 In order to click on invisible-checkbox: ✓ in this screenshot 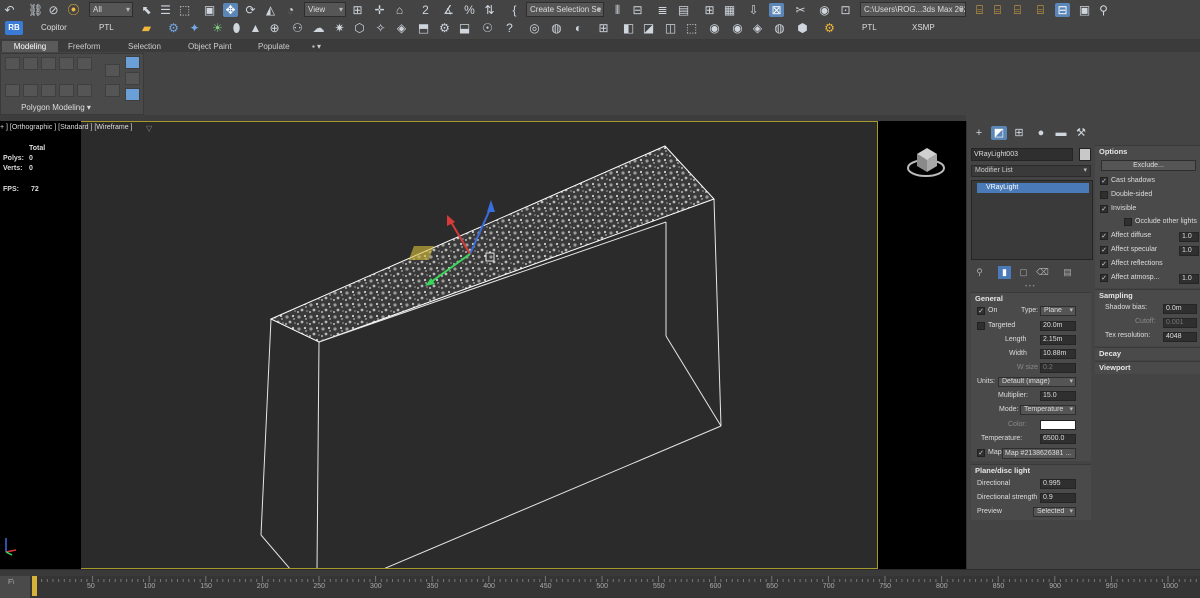, I will do `click(1104, 209)`.